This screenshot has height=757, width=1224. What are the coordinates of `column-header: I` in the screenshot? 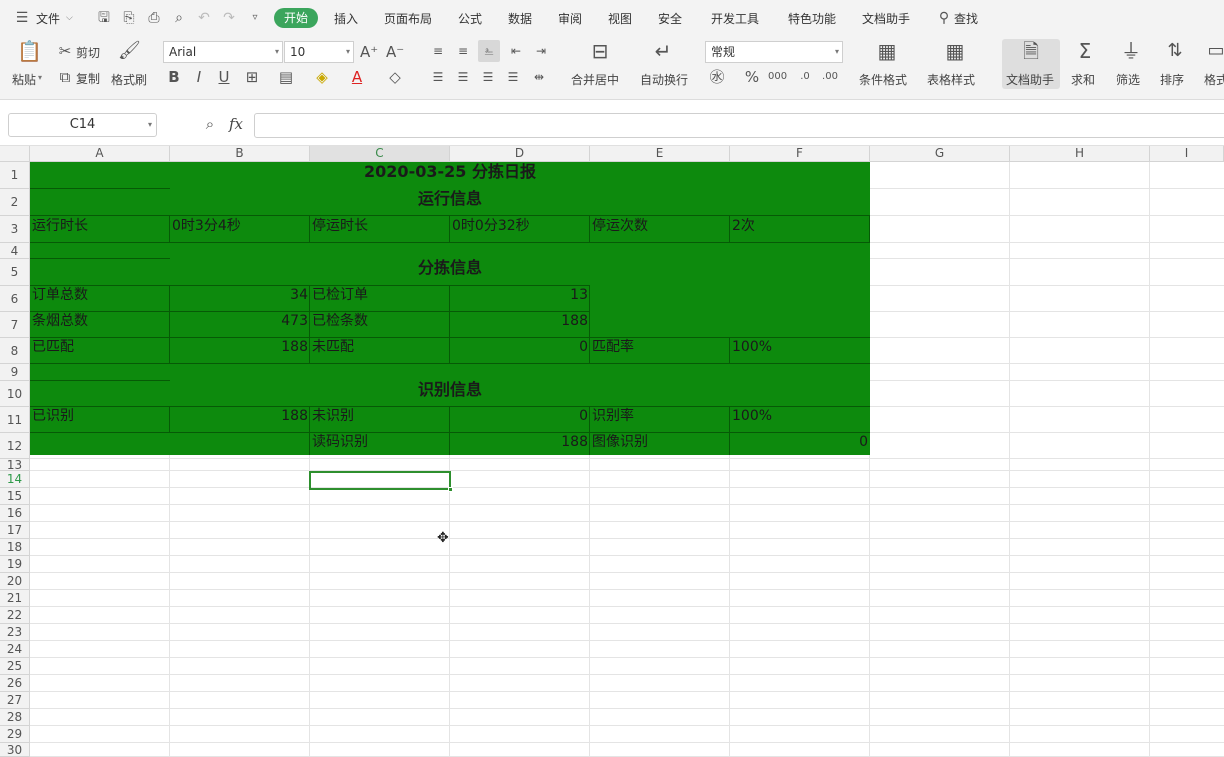 It's located at (1187, 154).